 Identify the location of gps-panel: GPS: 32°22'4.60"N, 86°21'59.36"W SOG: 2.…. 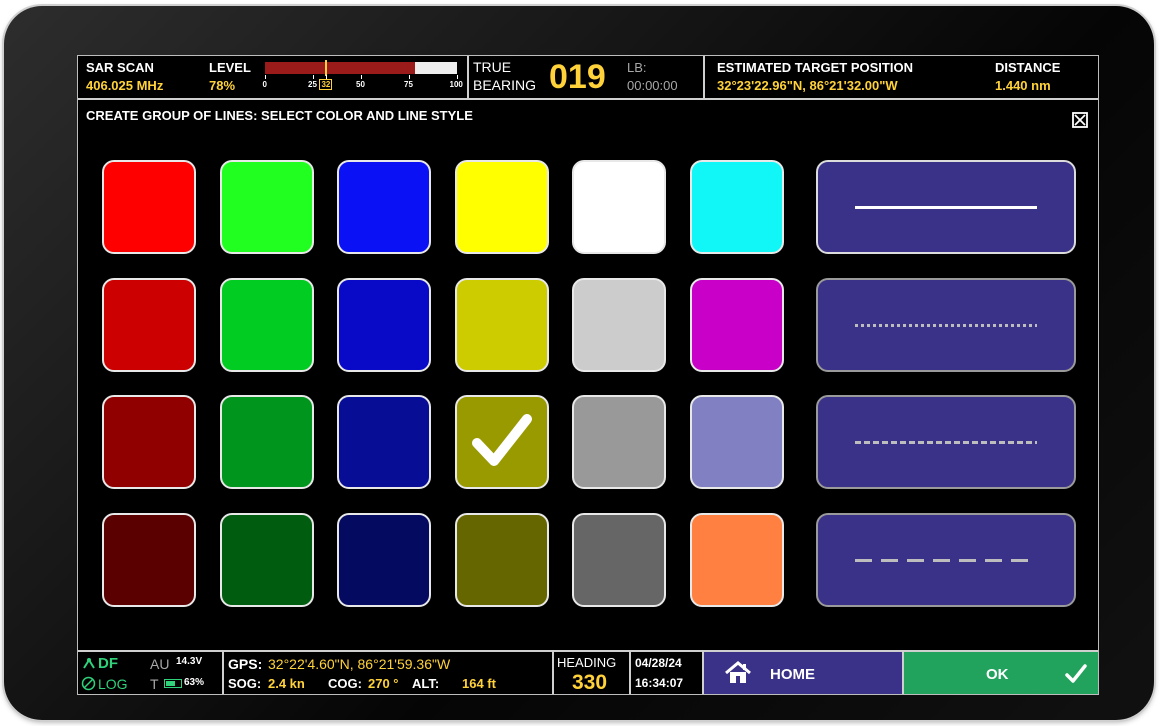
(389, 673).